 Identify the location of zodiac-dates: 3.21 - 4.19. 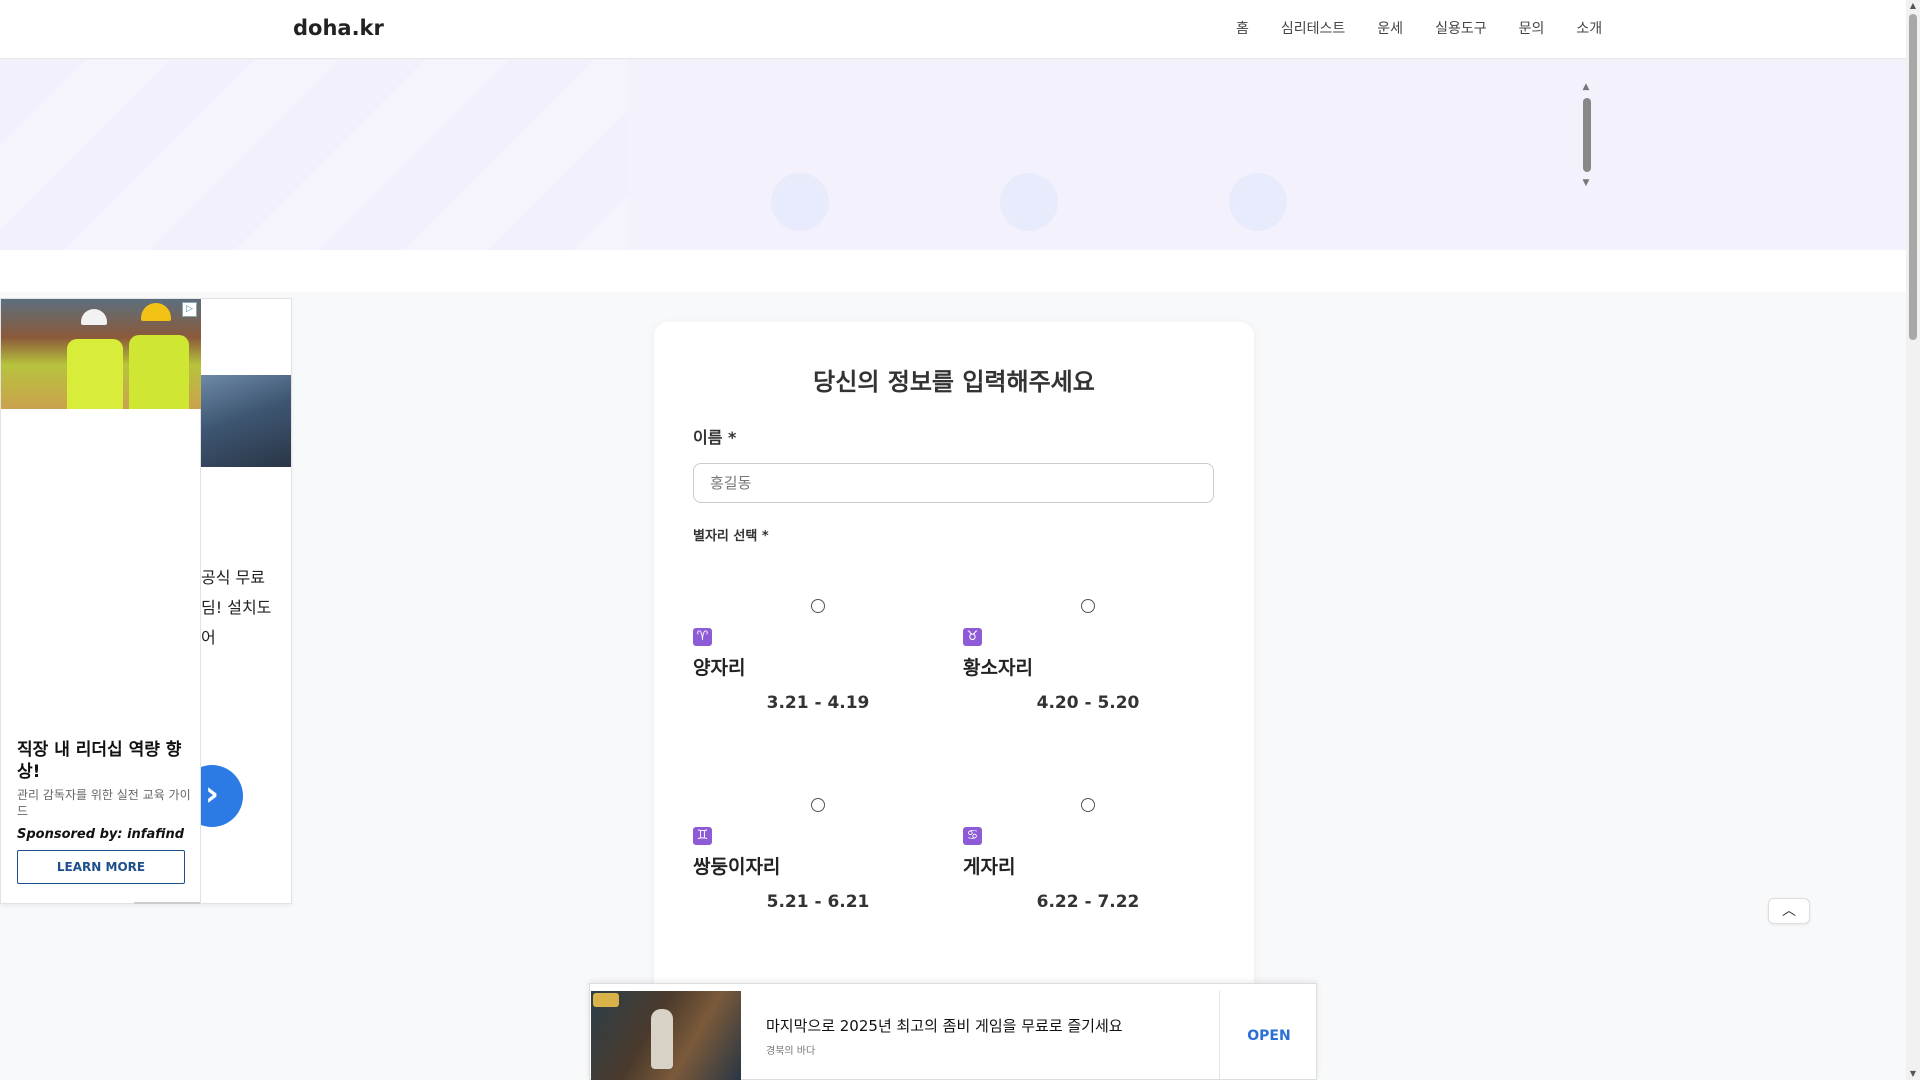
(818, 703).